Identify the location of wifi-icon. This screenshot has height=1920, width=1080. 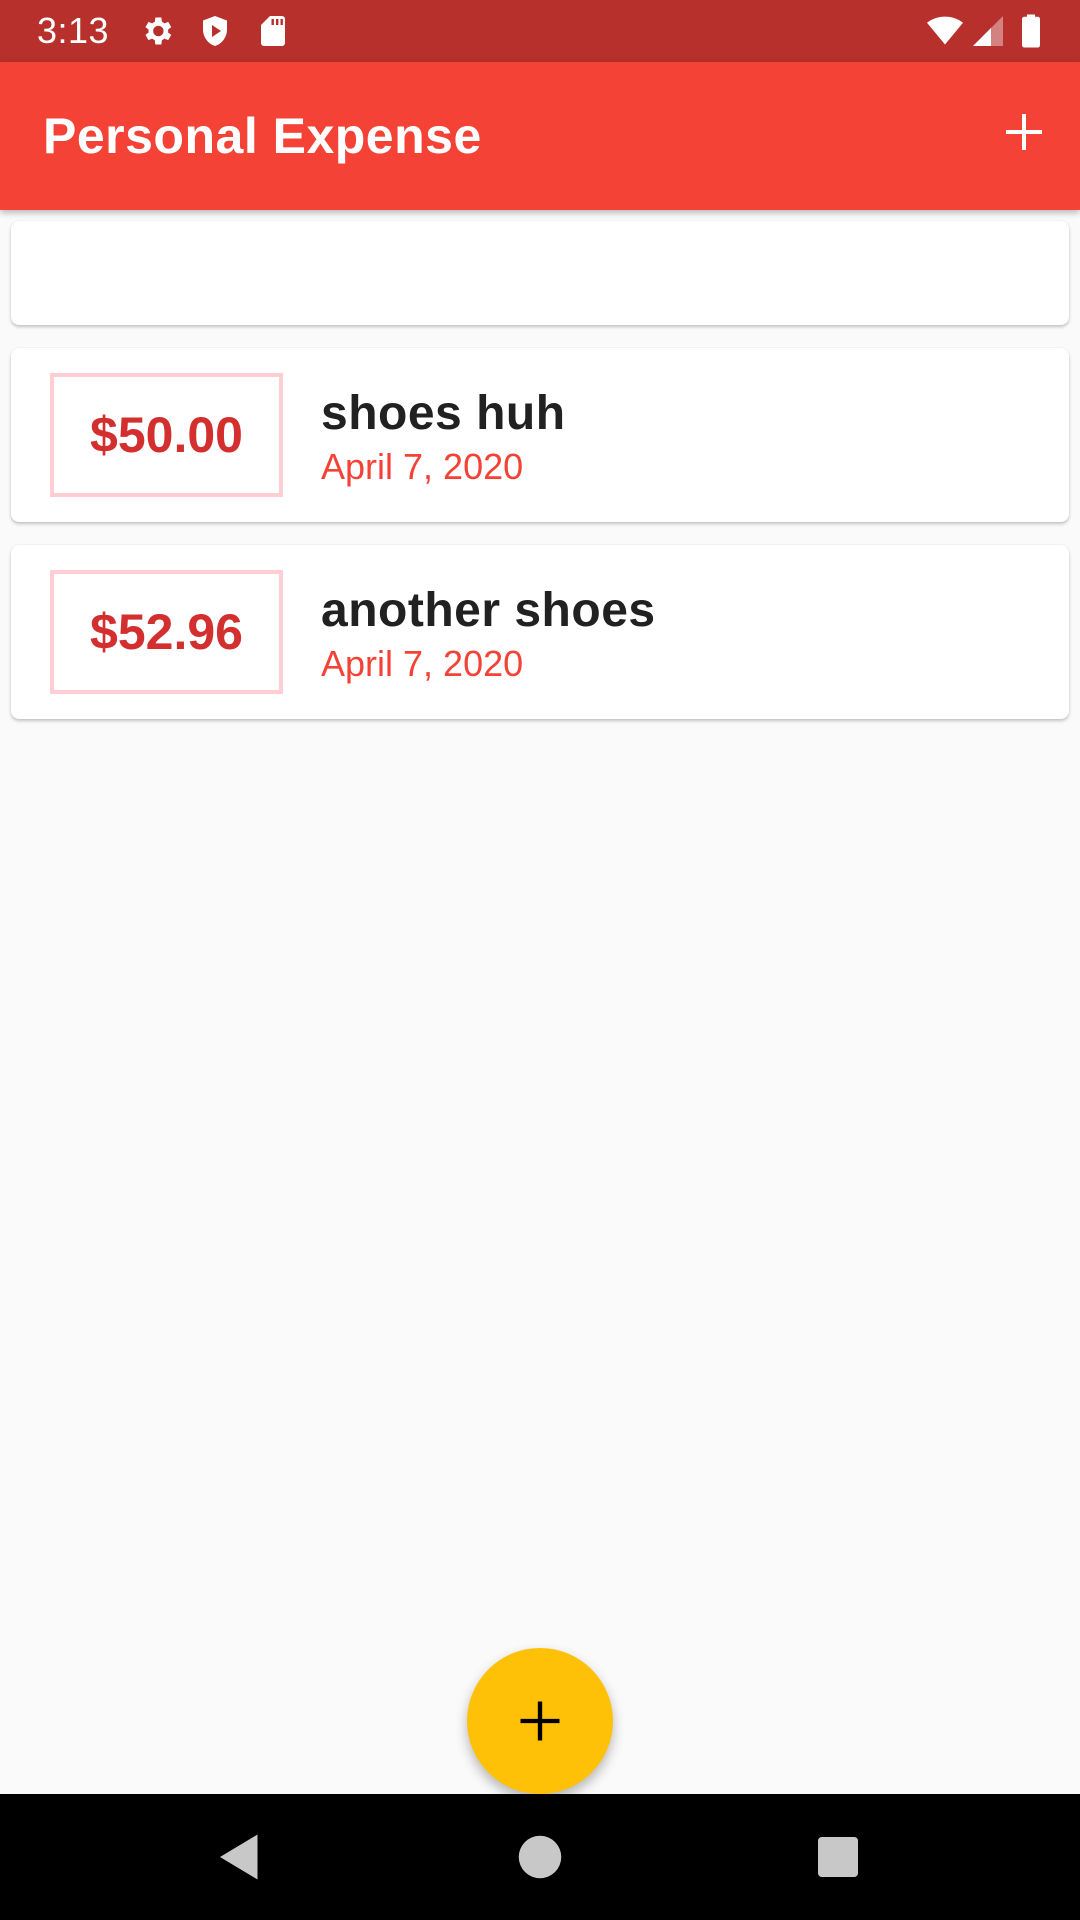
(945, 31).